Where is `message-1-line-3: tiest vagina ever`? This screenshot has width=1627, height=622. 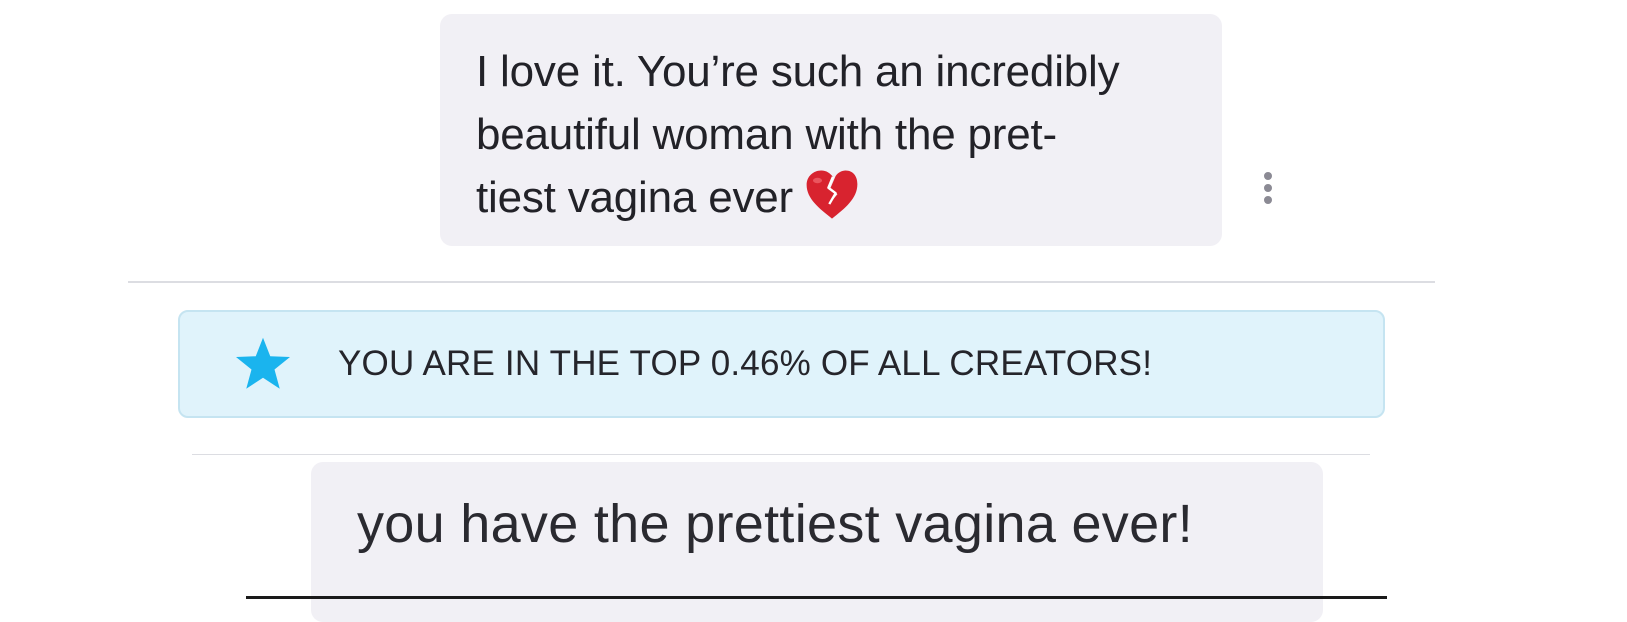
message-1-line-3: tiest vagina ever is located at coordinates (634, 197).